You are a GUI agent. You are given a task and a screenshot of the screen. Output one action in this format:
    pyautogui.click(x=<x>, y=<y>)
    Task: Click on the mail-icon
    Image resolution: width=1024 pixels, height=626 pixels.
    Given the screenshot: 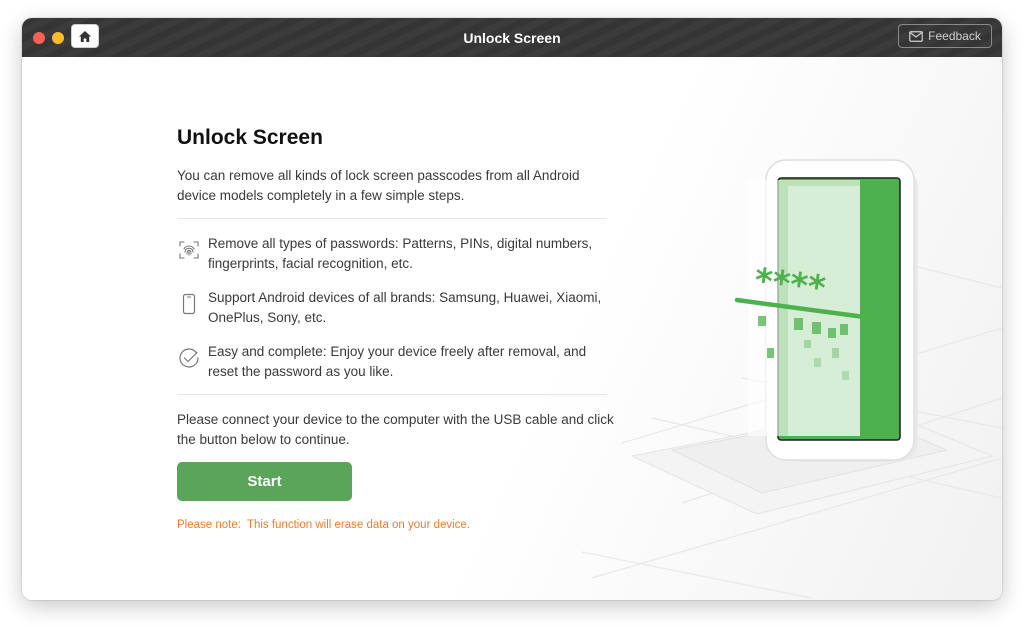 What is the action you would take?
    pyautogui.click(x=916, y=36)
    